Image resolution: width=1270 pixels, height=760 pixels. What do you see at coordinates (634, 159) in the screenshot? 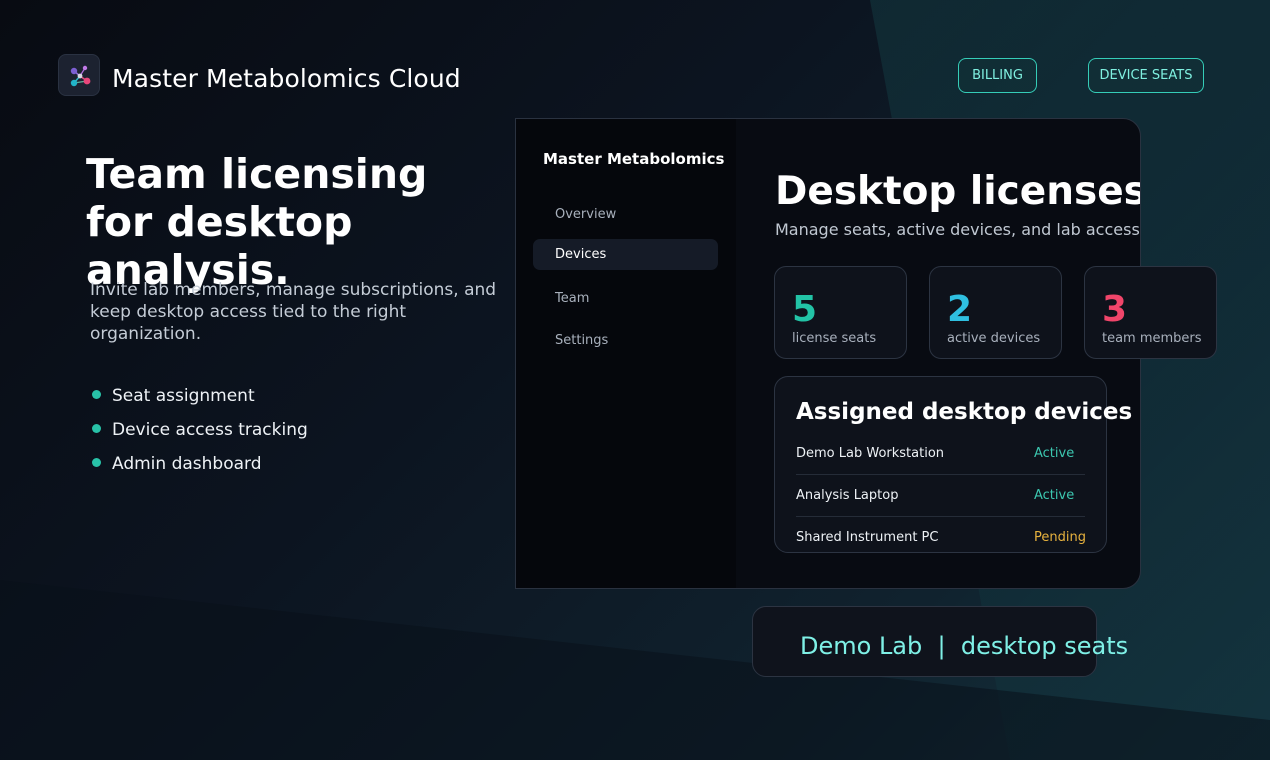
I see `sidebar-brand: Master Metabolomics` at bounding box center [634, 159].